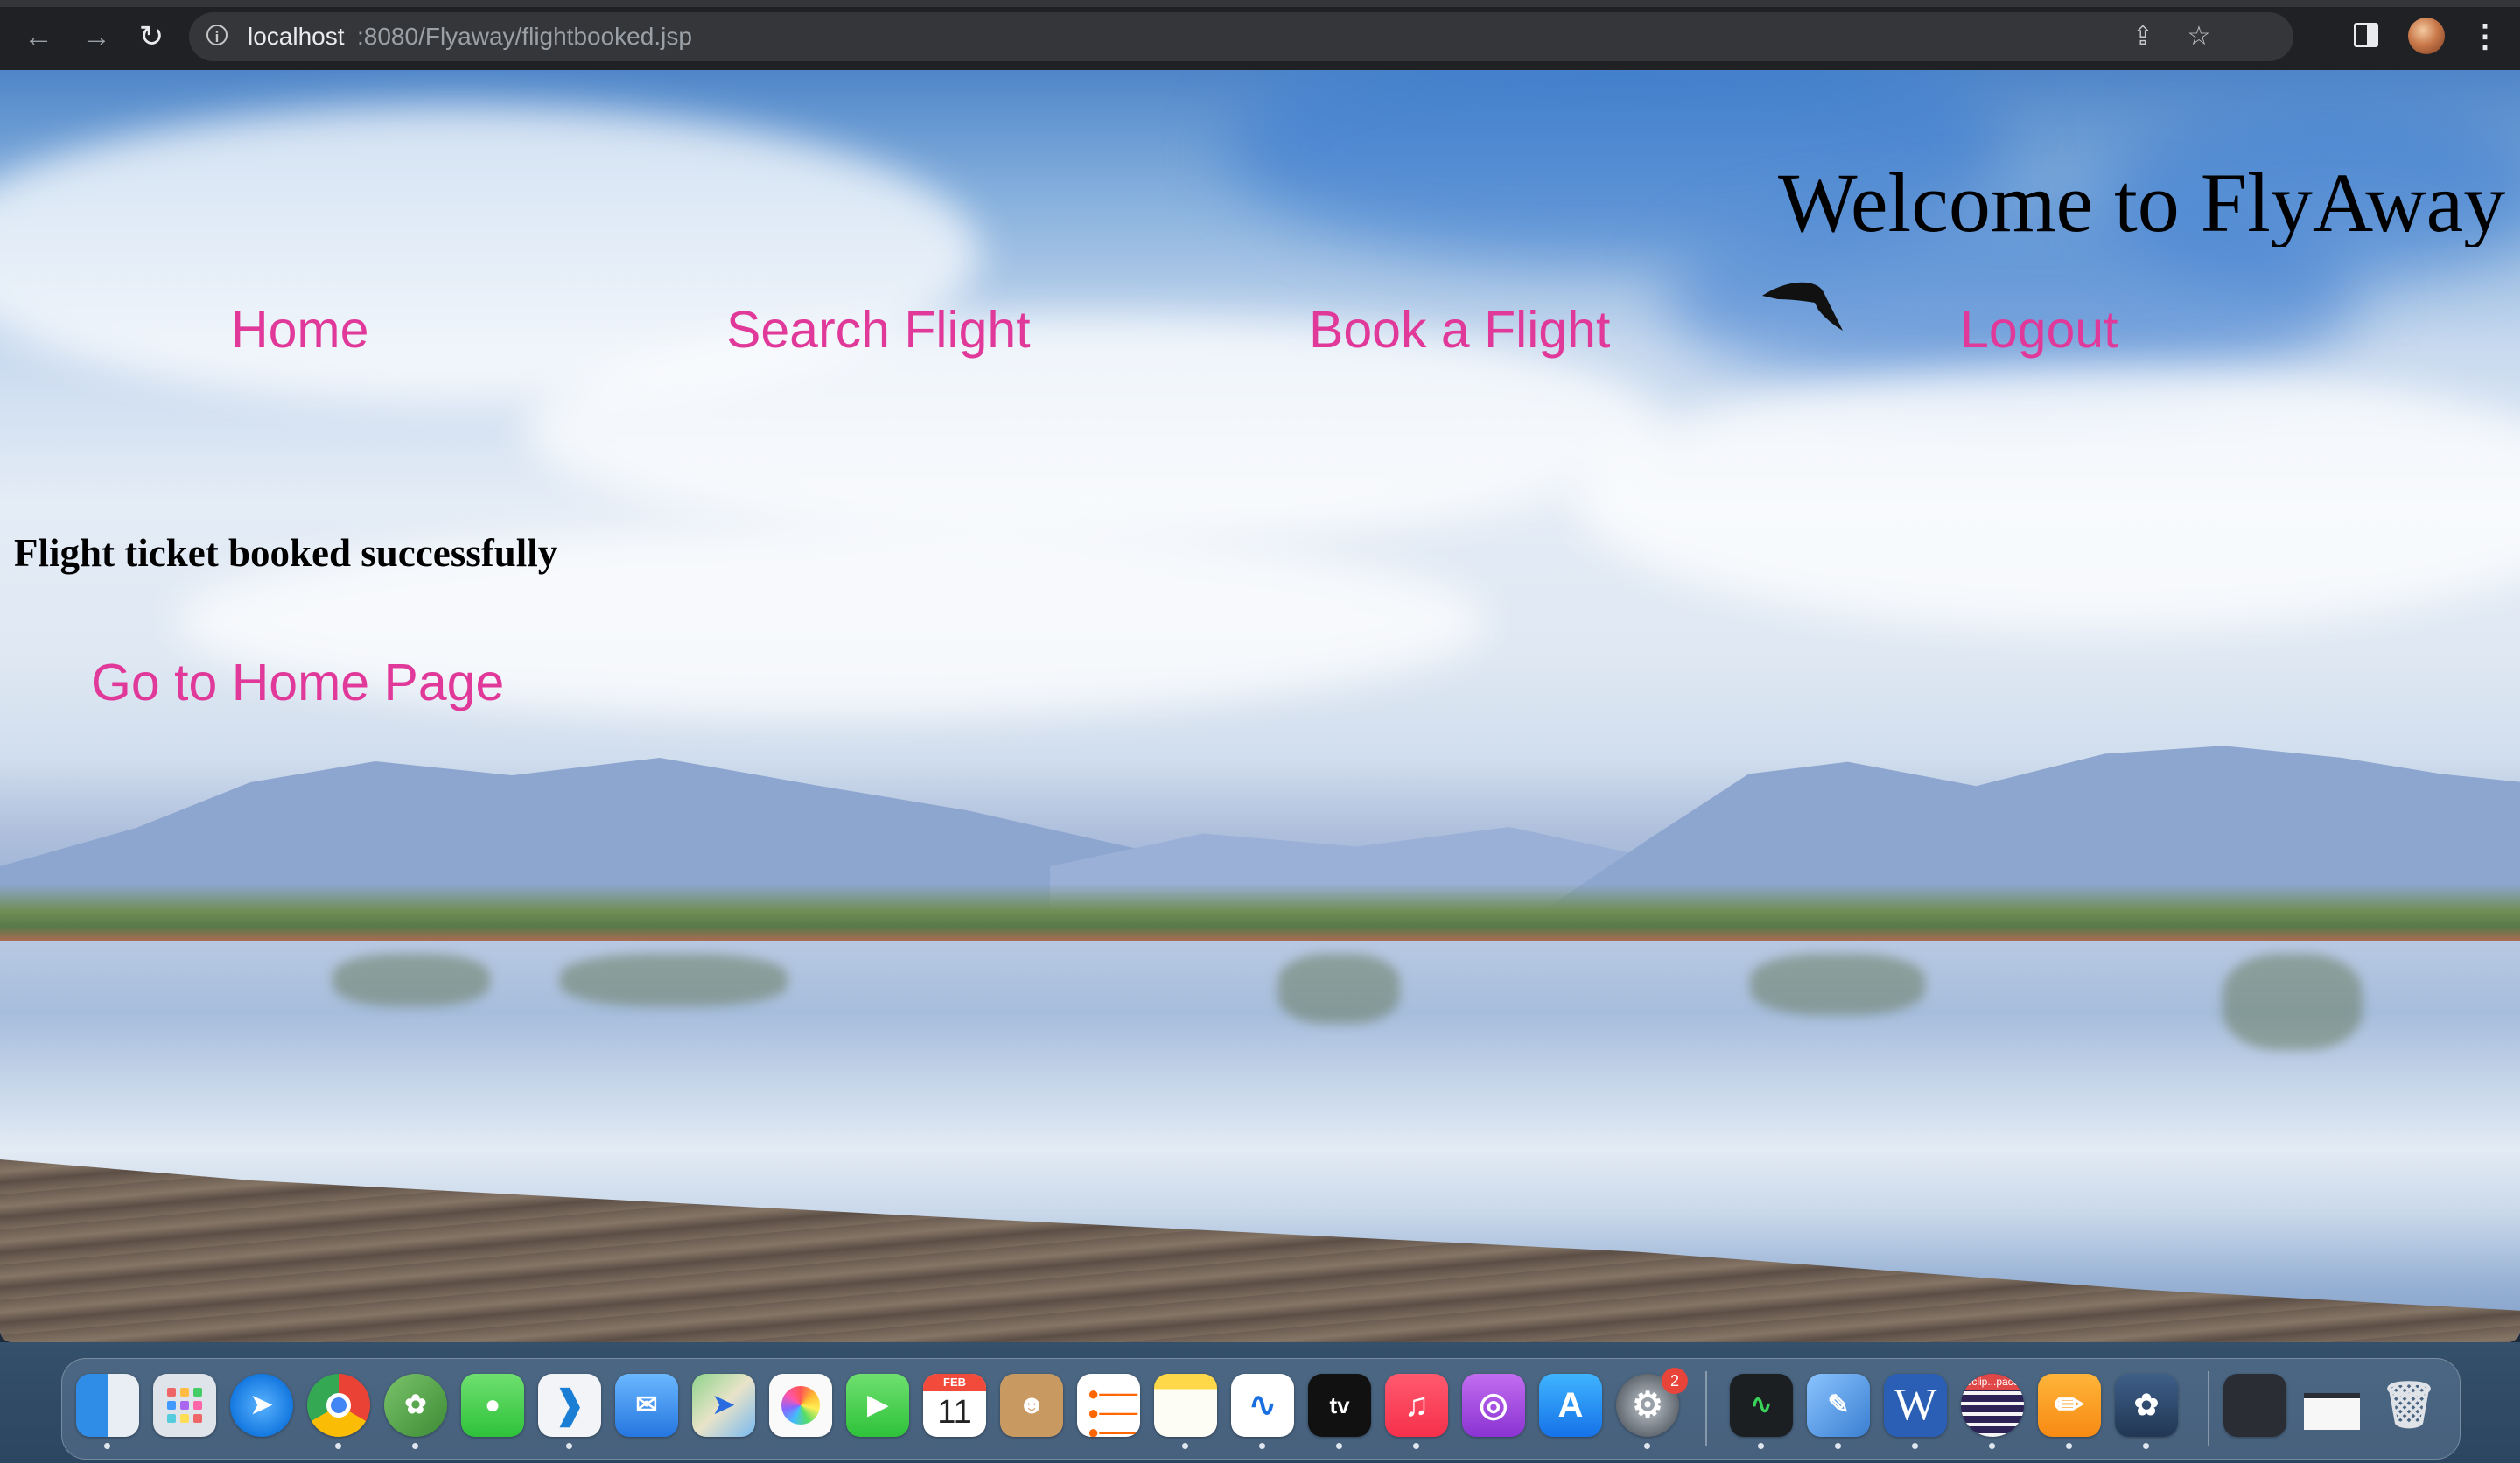  Describe the element at coordinates (1675, 1381) in the screenshot. I see `settings-notification-badge: 2` at that location.